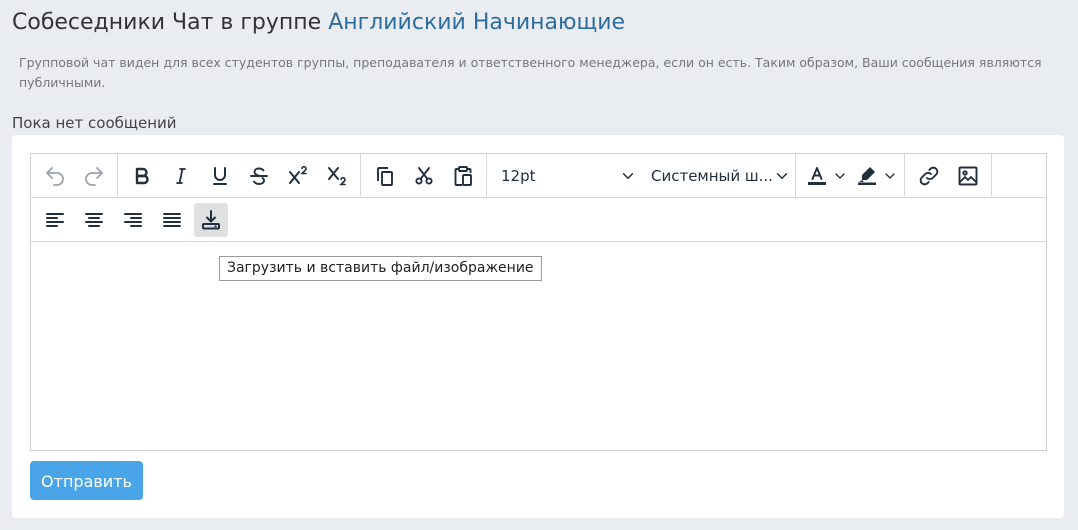 This screenshot has width=1078, height=530. I want to click on align-group, so click(132, 219).